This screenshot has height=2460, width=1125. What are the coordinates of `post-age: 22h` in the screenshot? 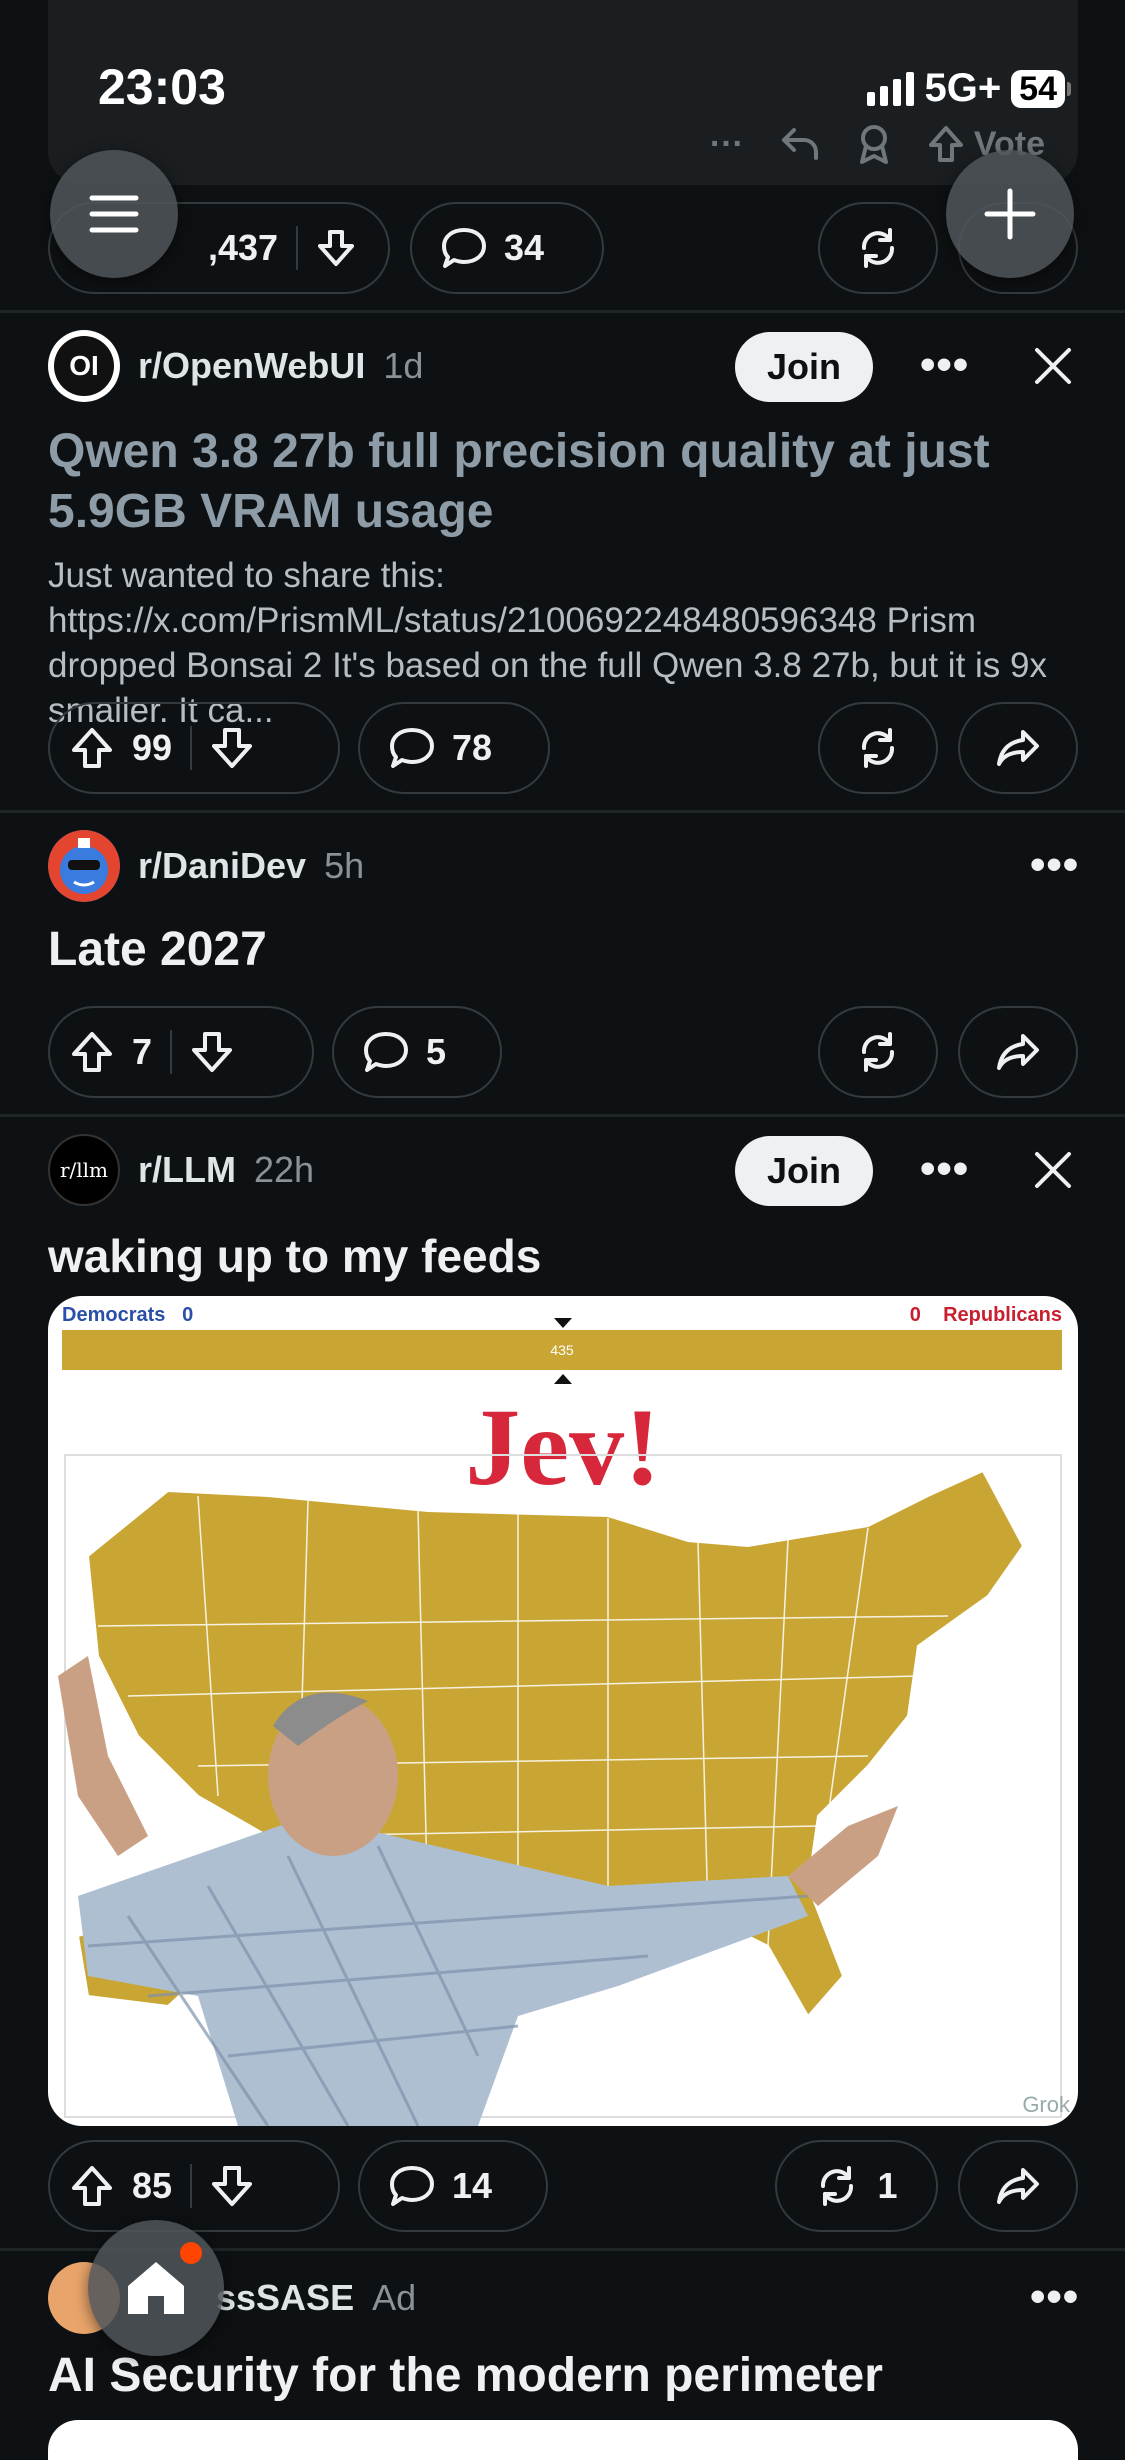 It's located at (284, 1169).